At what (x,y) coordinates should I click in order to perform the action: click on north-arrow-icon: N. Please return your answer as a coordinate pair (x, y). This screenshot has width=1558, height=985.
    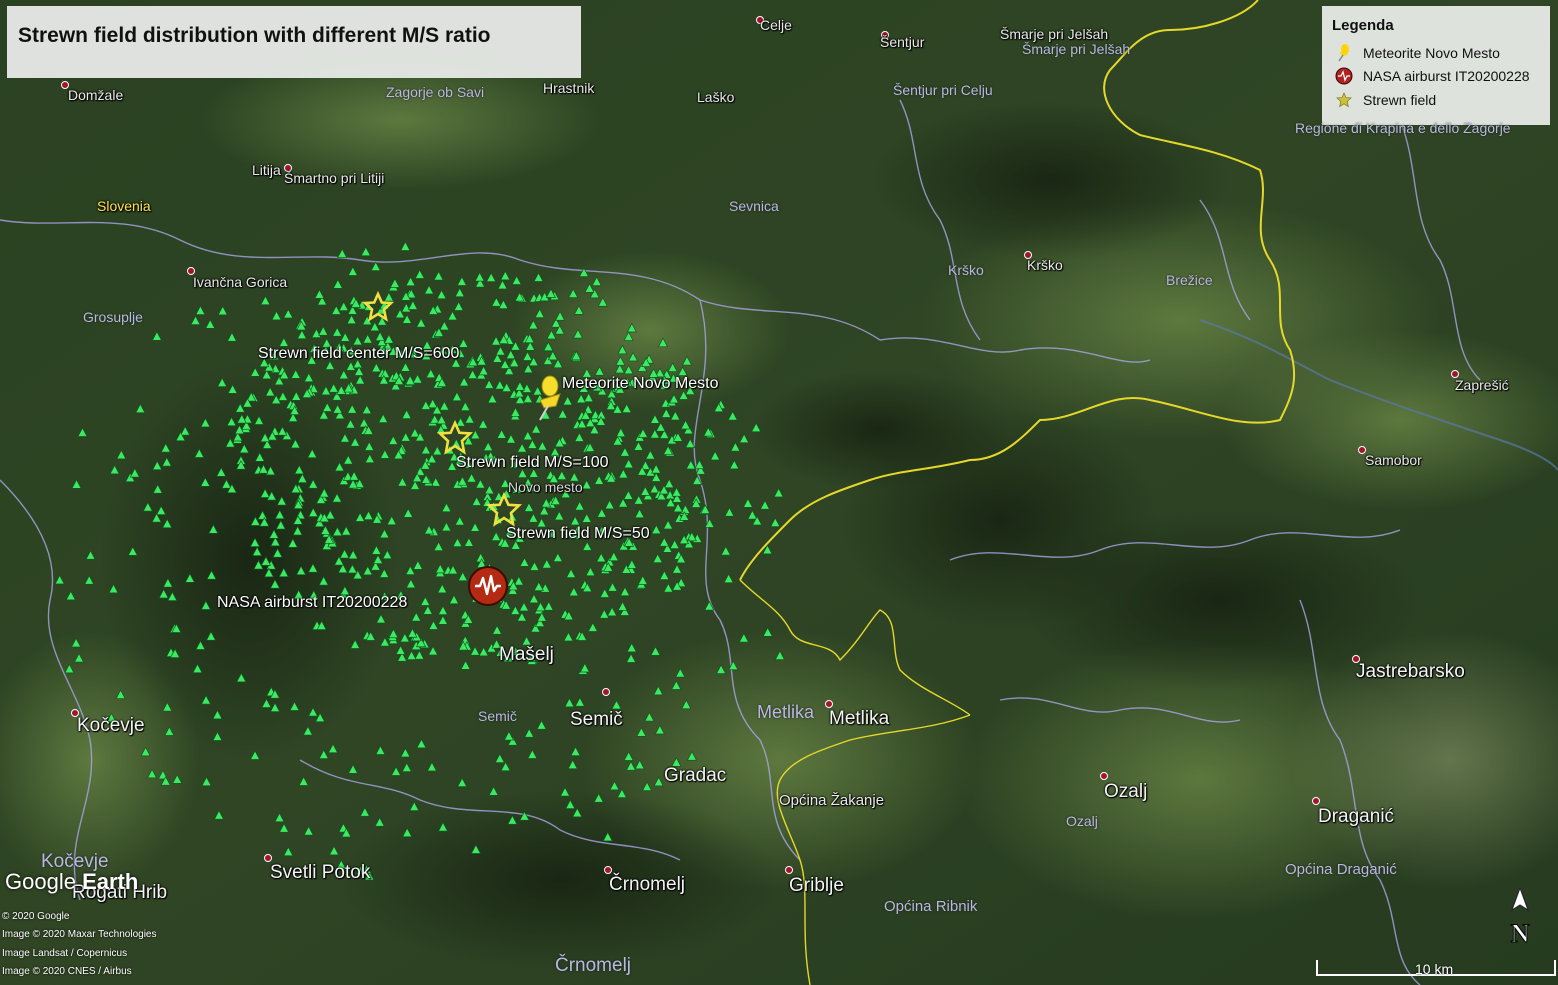
    Looking at the image, I should click on (1520, 917).